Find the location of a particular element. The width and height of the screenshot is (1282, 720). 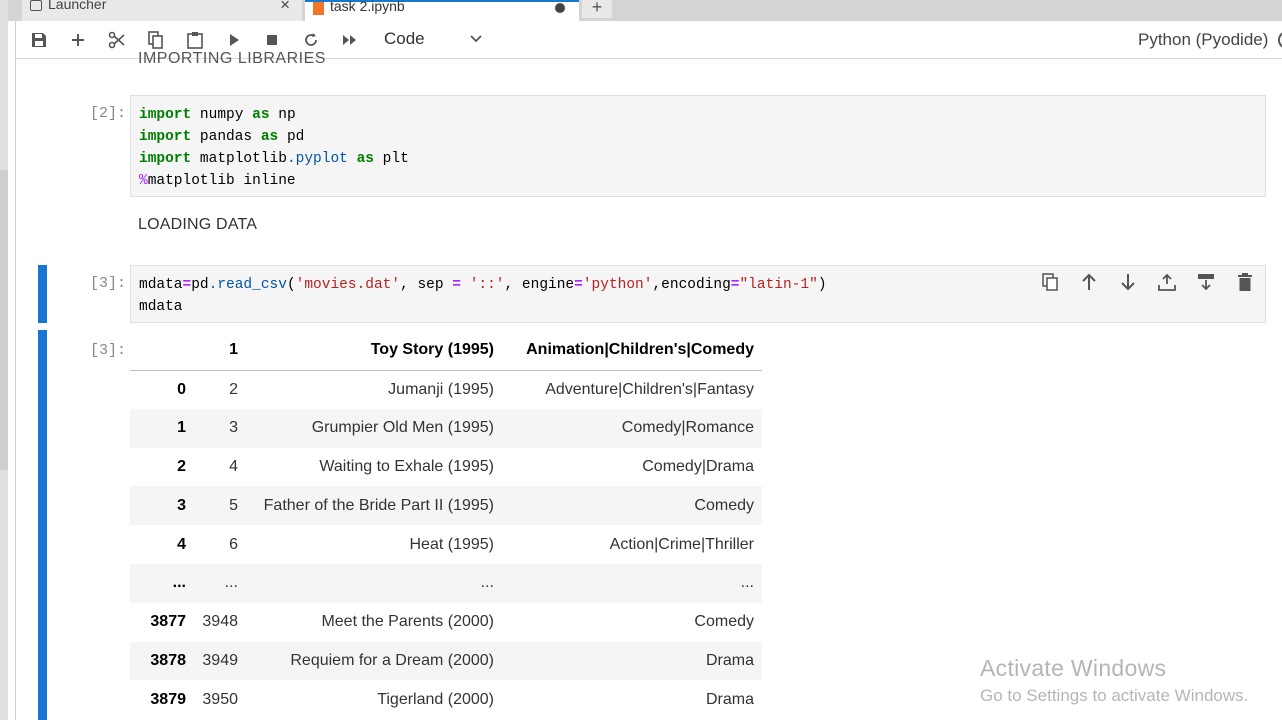

tab-bar: Launcher × task 2.ipynb + is located at coordinates (645, 10).